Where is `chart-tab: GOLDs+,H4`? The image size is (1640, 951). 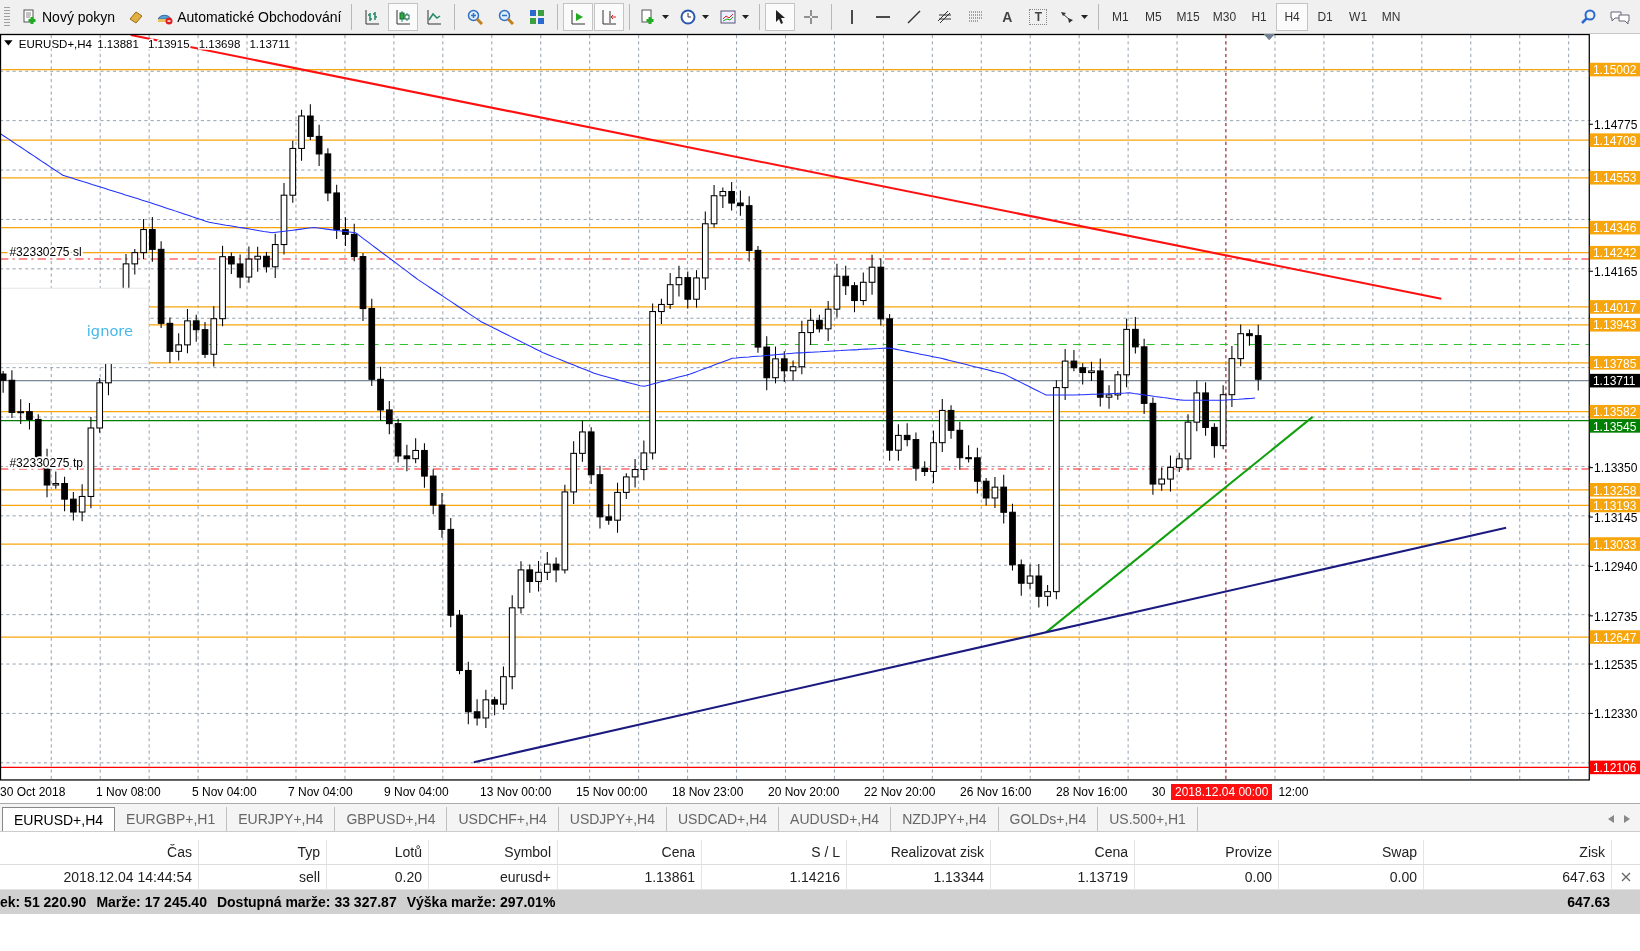 chart-tab: GOLDs+,H4 is located at coordinates (1048, 819).